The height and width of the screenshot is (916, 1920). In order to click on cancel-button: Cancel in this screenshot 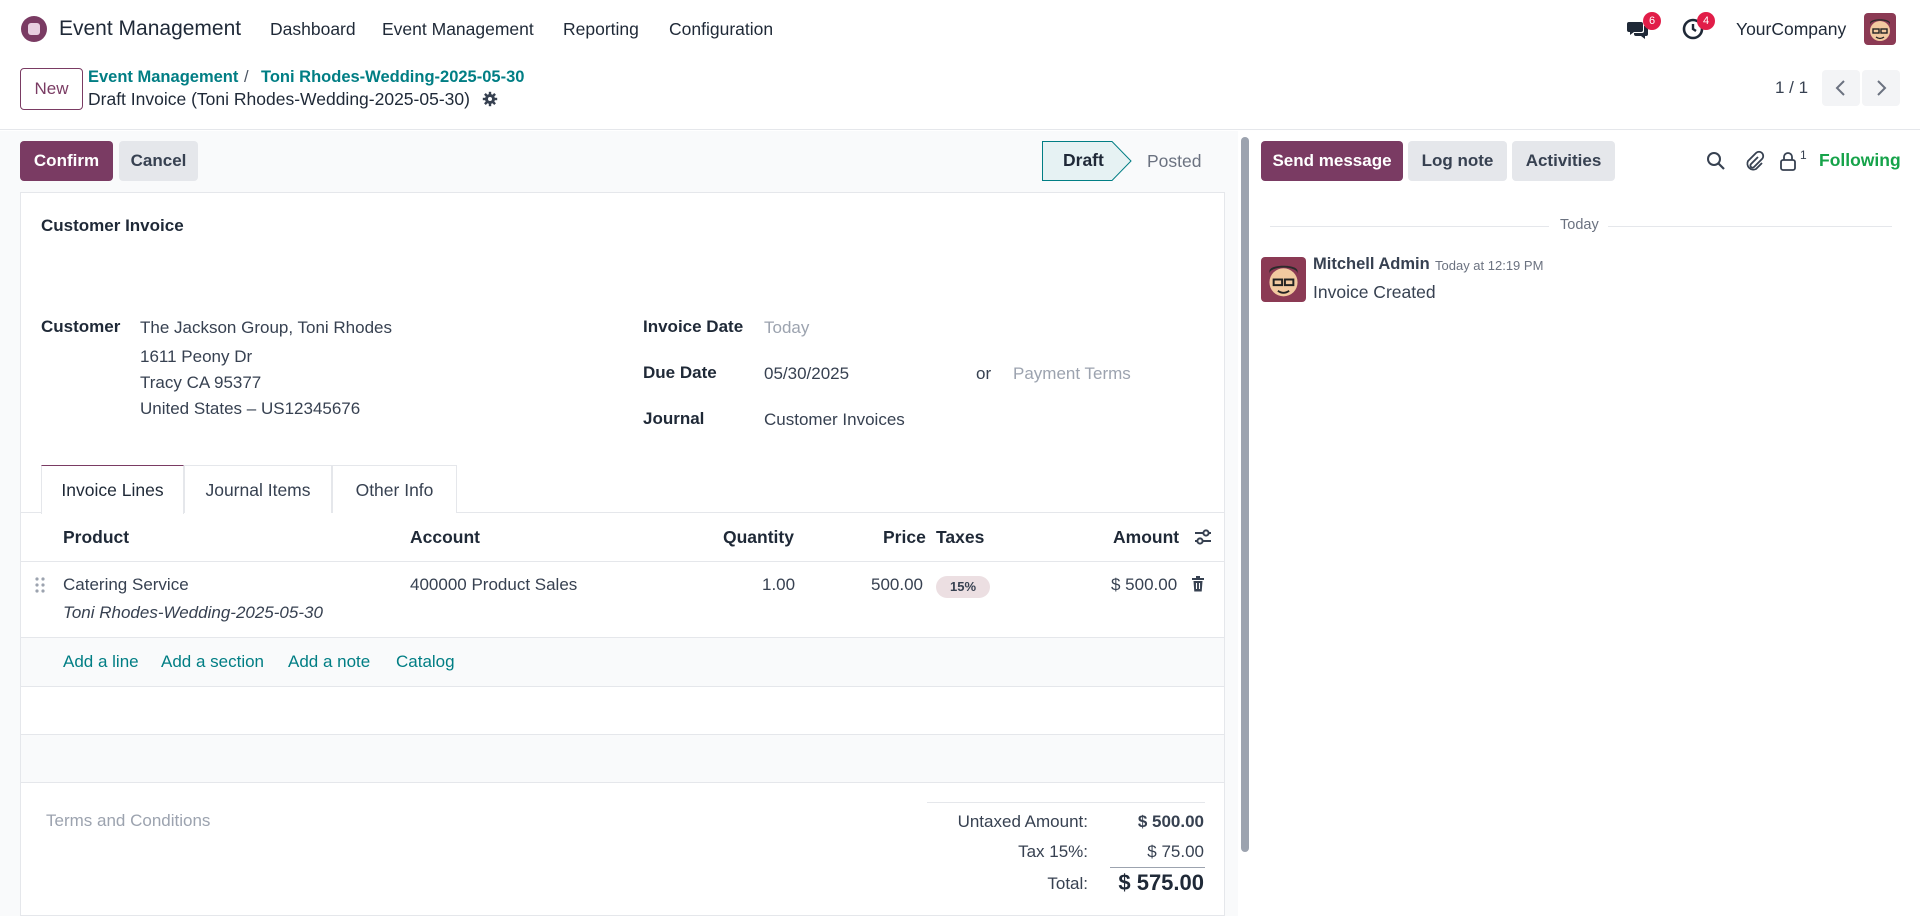, I will do `click(158, 161)`.